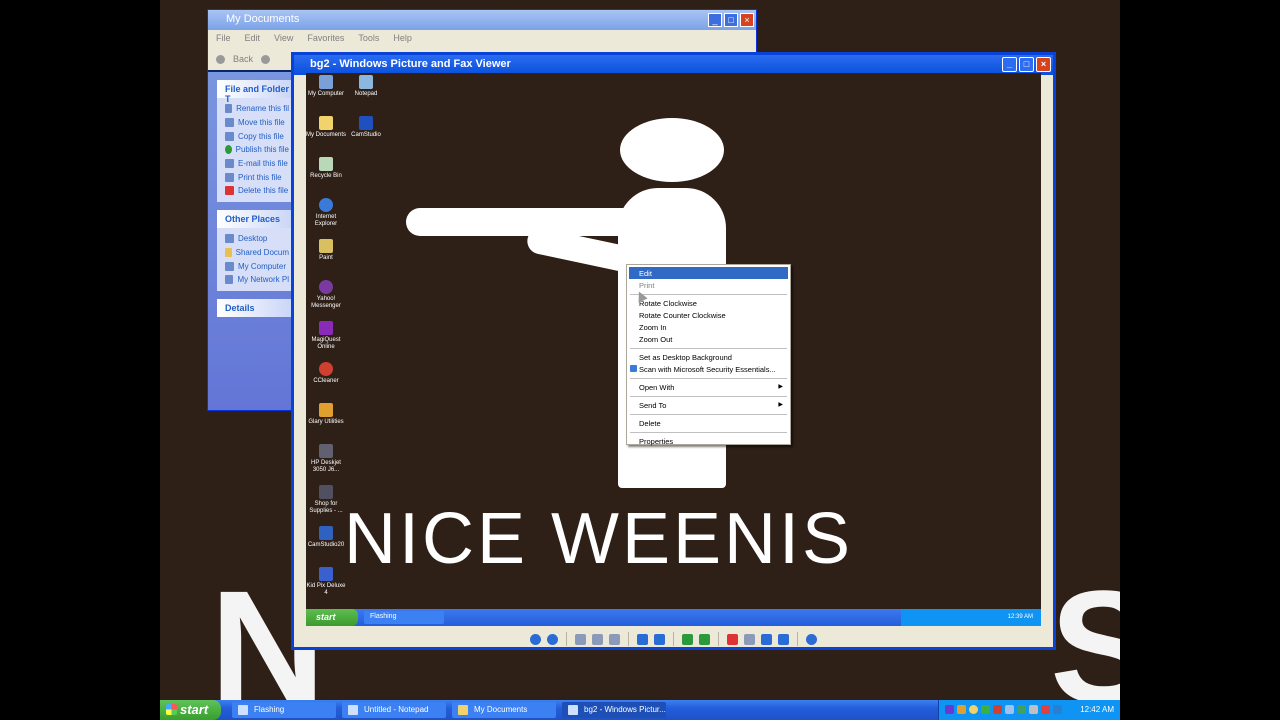 The width and height of the screenshot is (1280, 720). What do you see at coordinates (482, 39) in the screenshot?
I see `menu-bar: File Edit View Favorites Tools Help` at bounding box center [482, 39].